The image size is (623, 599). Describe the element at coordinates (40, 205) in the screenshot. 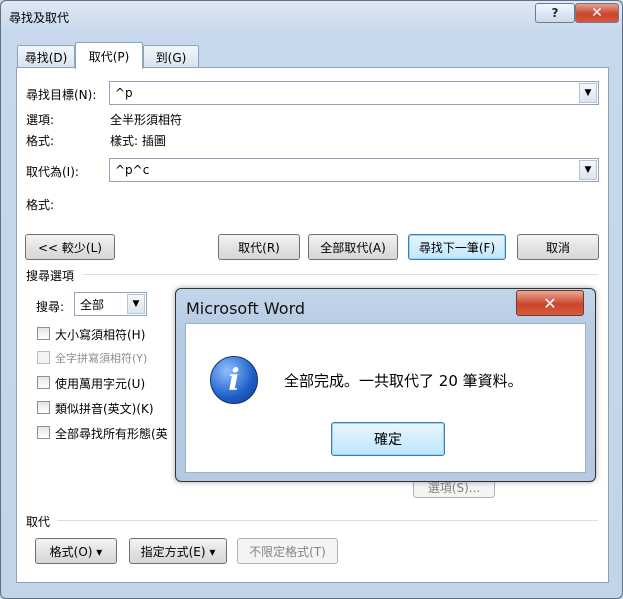

I see `replace-format-label: 格式:` at that location.